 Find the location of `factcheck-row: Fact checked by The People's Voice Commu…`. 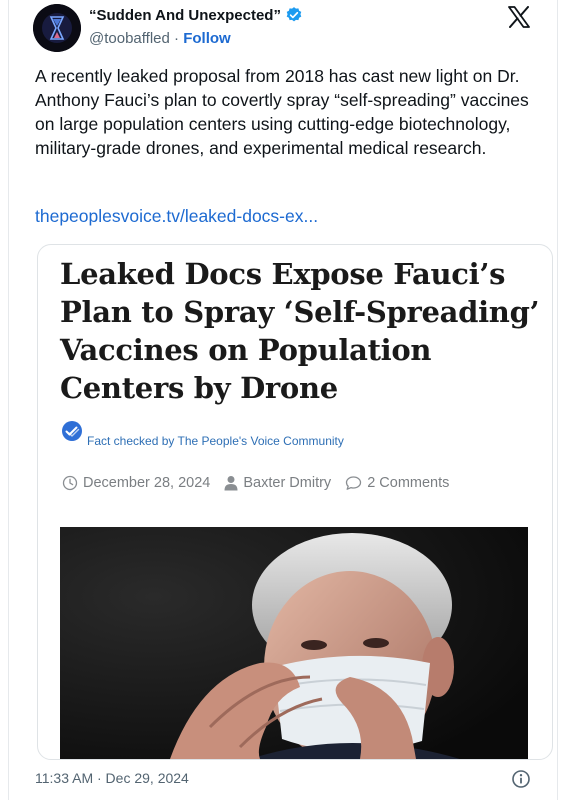

factcheck-row: Fact checked by The People's Voice Commu… is located at coordinates (202, 433).